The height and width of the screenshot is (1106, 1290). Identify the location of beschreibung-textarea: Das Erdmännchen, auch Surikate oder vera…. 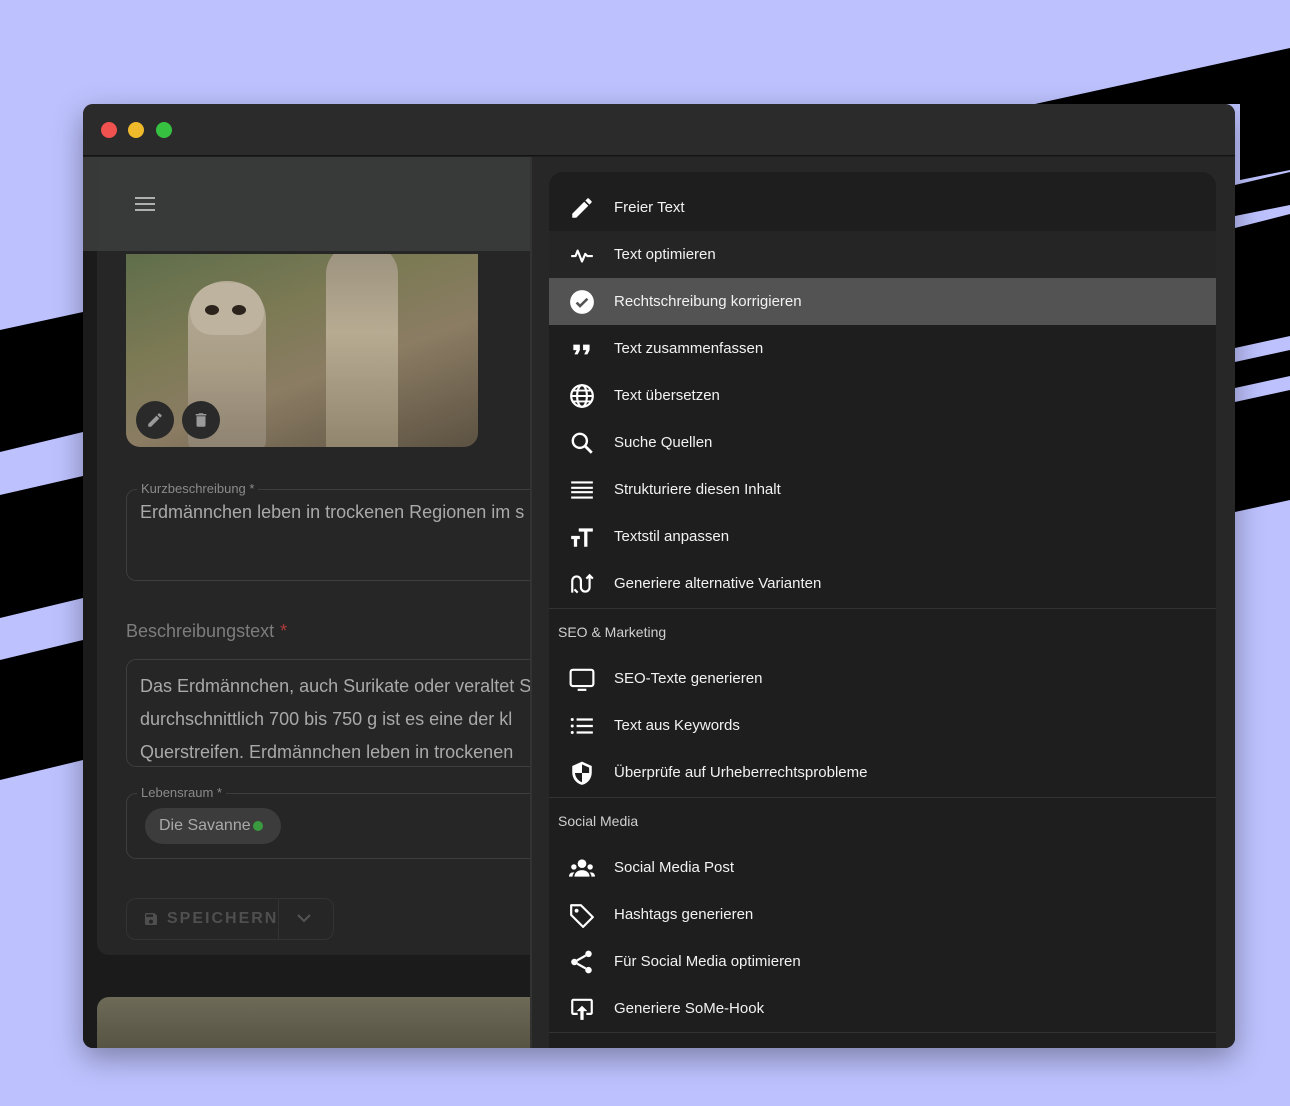
(328, 713).